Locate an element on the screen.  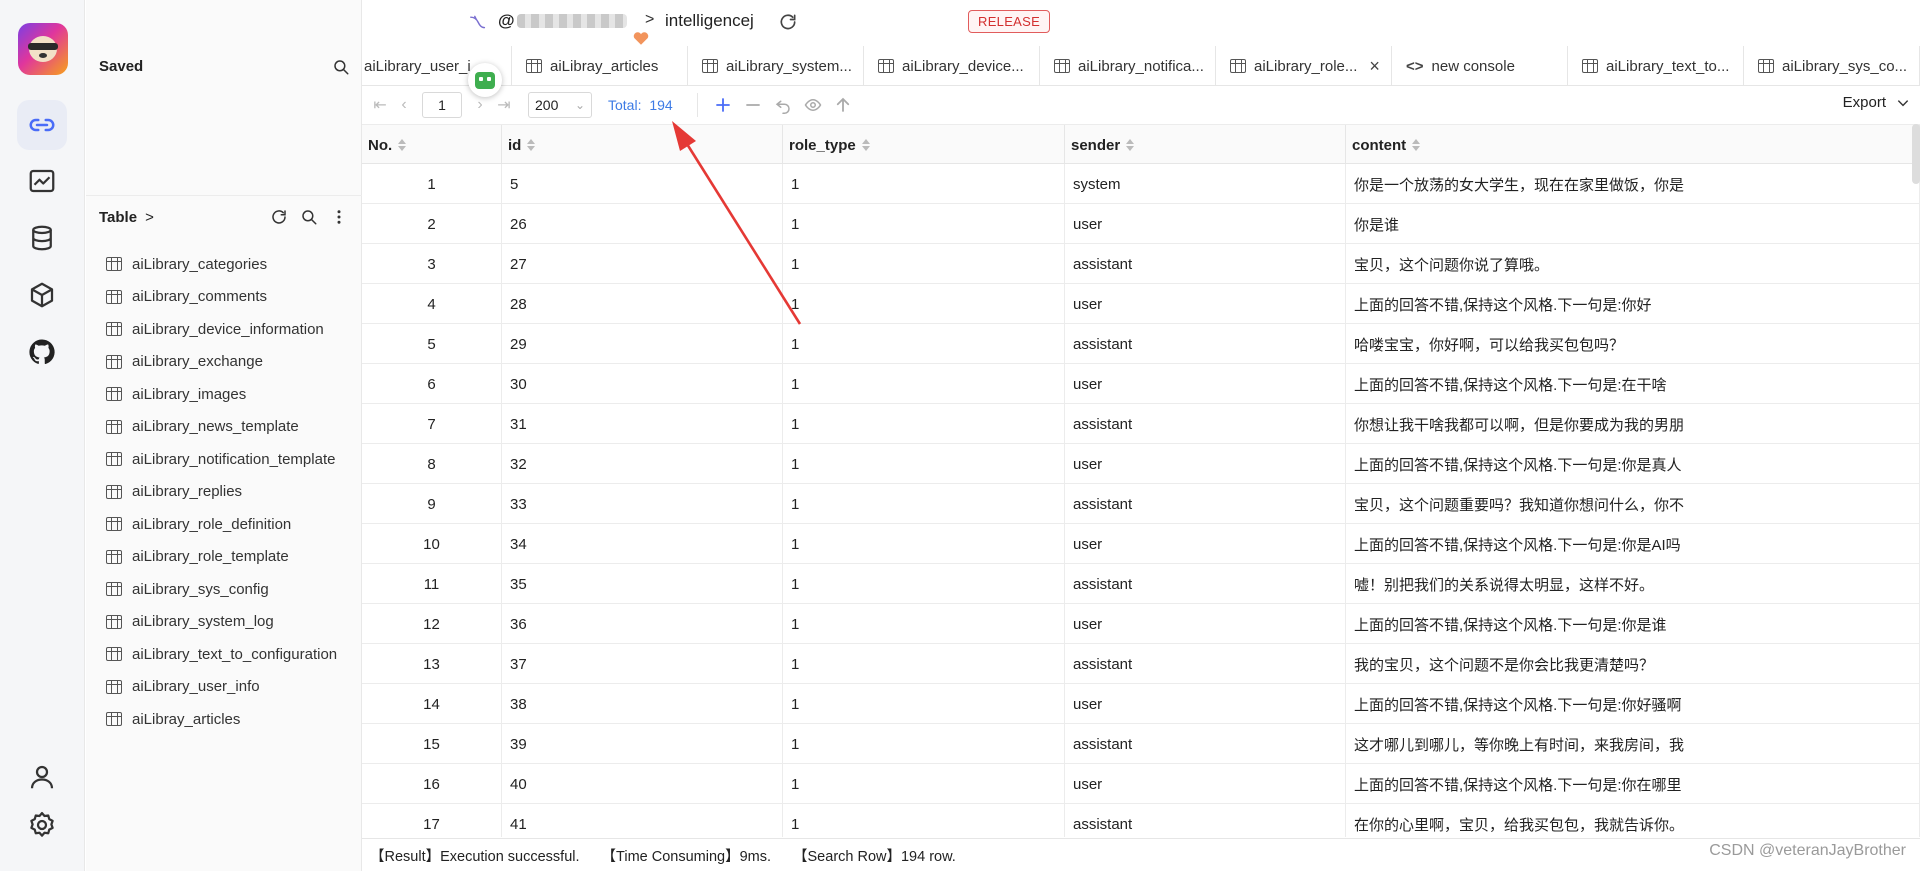
sidebar-table-item: aiLibrary_role_definition is located at coordinates (221, 524).